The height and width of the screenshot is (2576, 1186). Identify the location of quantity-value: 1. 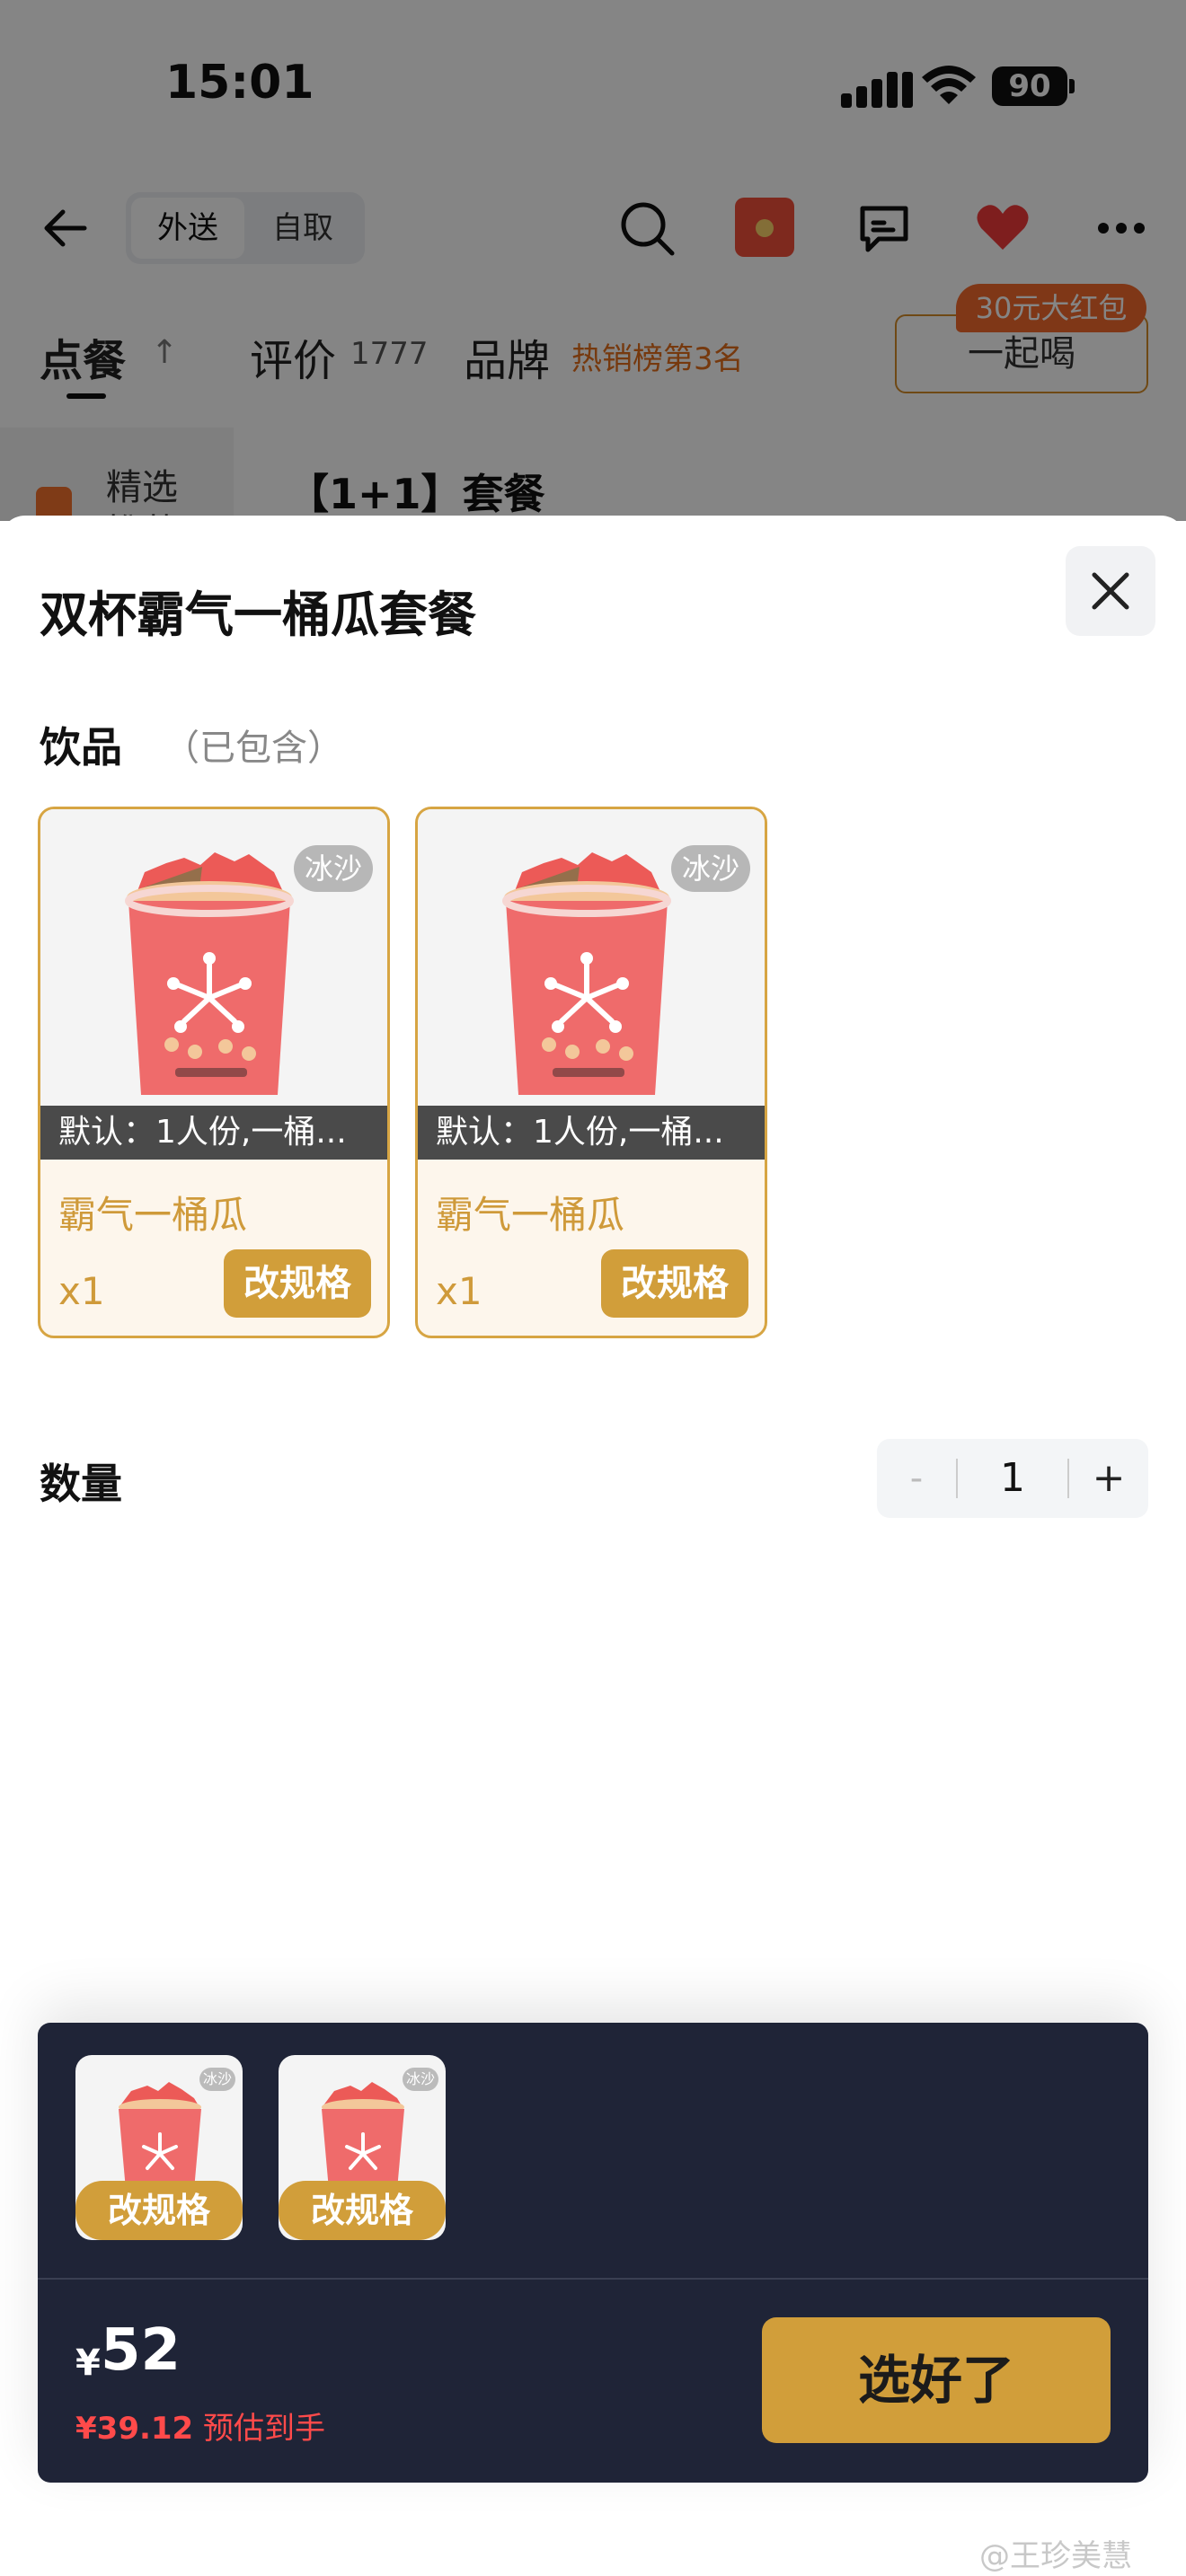
(1013, 1478).